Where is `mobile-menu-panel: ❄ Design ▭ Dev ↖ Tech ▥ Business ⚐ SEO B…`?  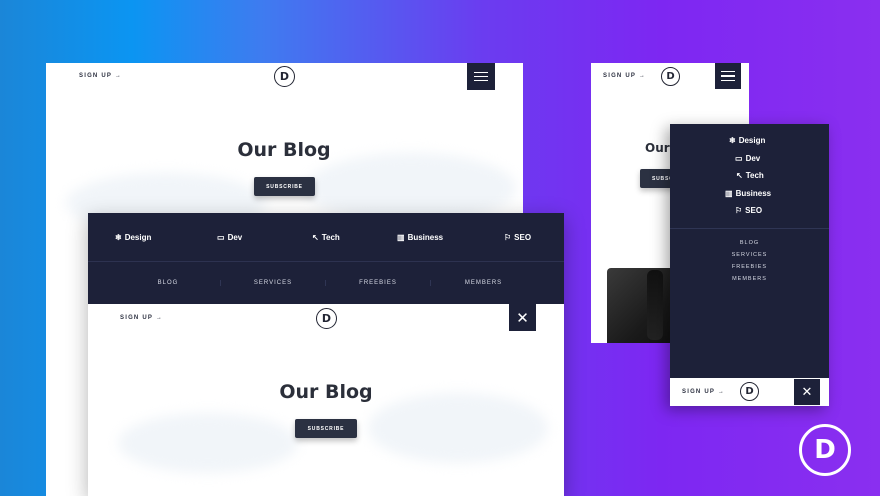
mobile-menu-panel: ❄ Design ▭ Dev ↖ Tech ▥ Business ⚐ SEO B… is located at coordinates (749, 265).